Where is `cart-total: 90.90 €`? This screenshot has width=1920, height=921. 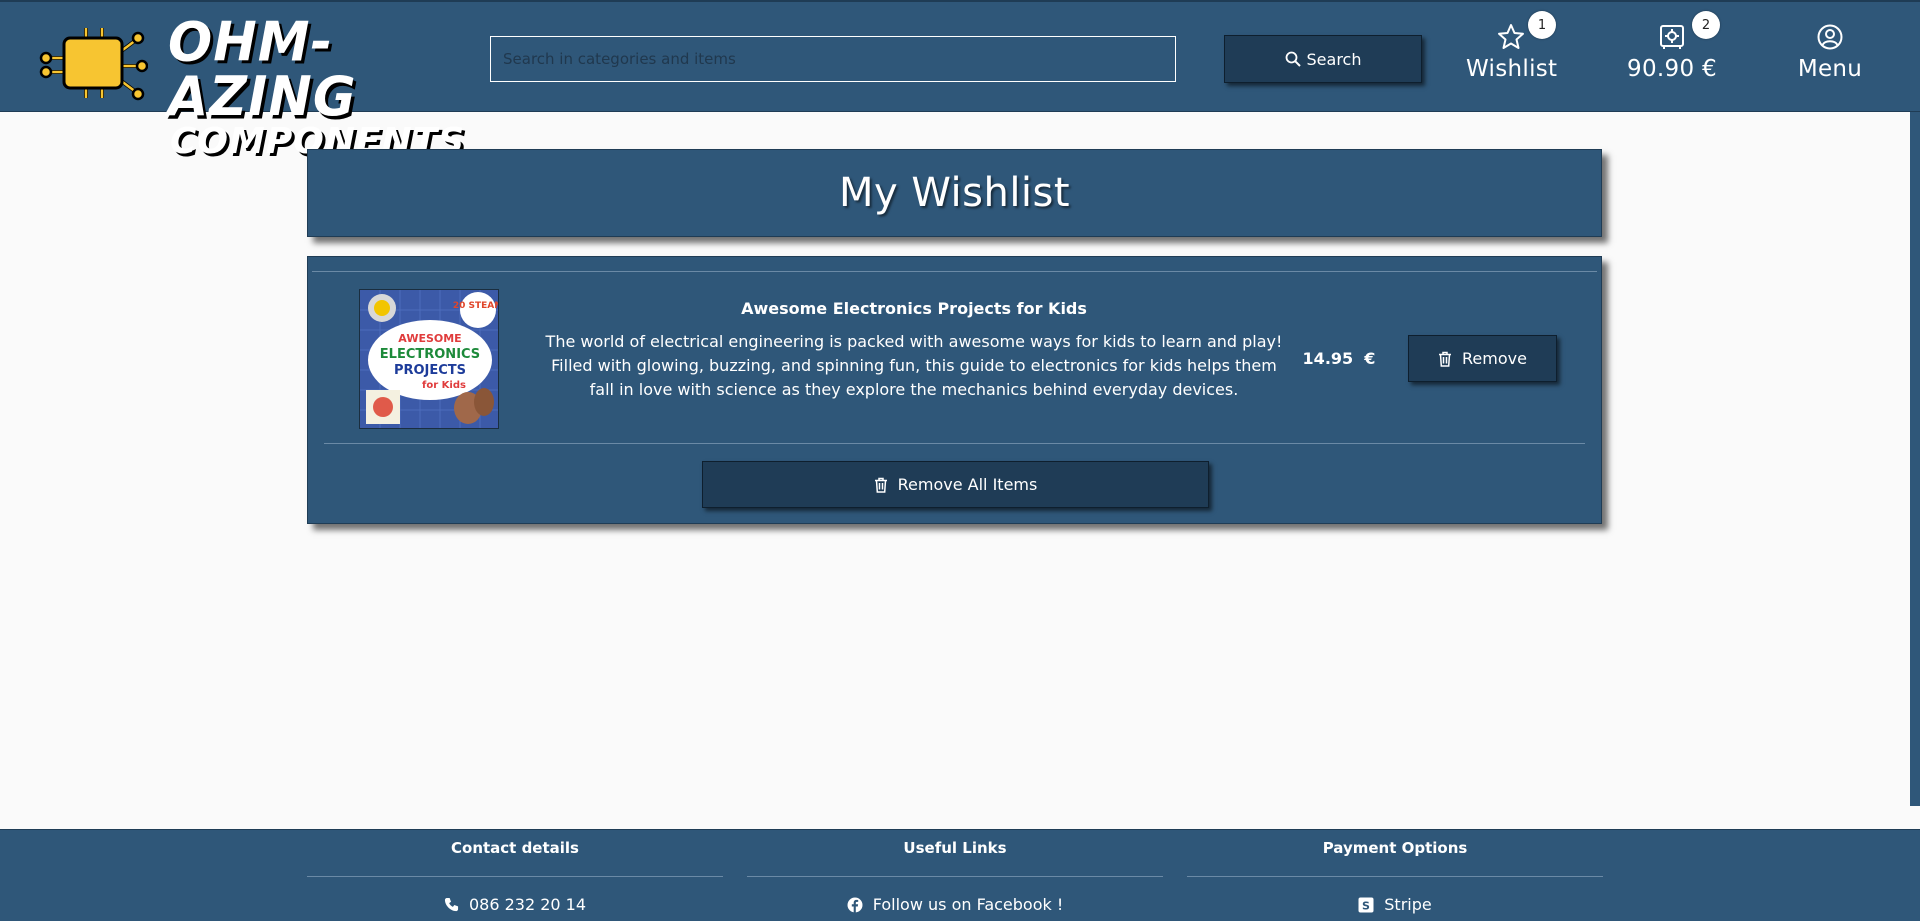
cart-total: 90.90 € is located at coordinates (1672, 69).